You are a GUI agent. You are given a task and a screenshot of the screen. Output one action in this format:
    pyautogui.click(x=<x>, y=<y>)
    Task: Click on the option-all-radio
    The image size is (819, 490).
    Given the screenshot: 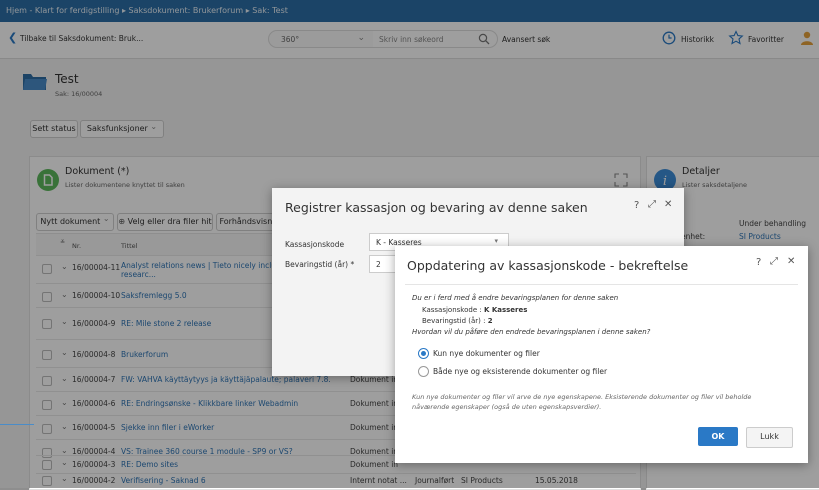 What is the action you would take?
    pyautogui.click(x=423, y=371)
    